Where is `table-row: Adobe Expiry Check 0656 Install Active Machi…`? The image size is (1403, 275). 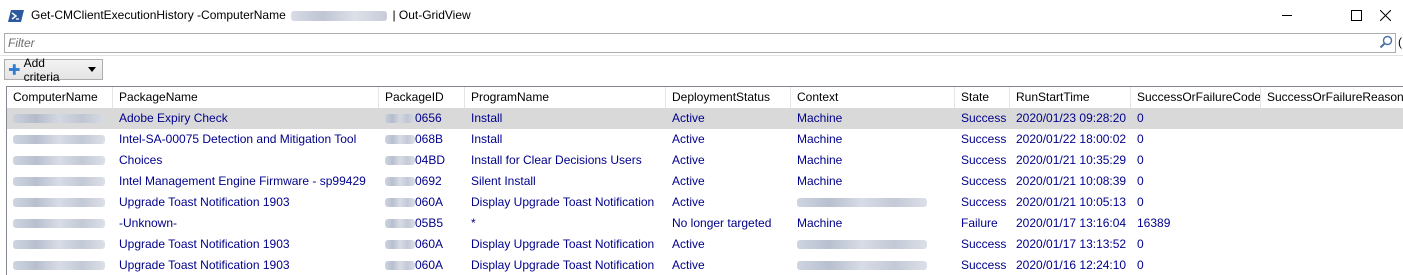 table-row: Adobe Expiry Check 0656 Install Active Machi… is located at coordinates (705, 118).